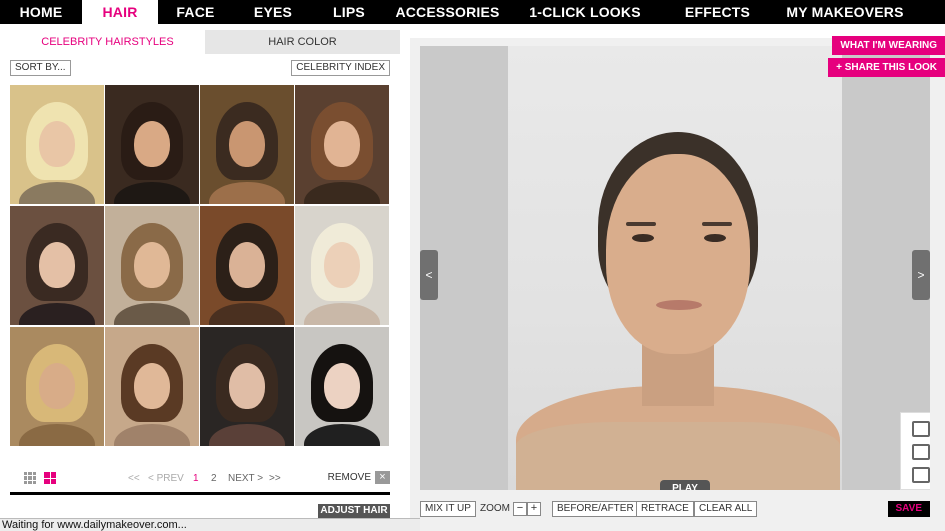  What do you see at coordinates (448, 509) in the screenshot?
I see `mix-it-up-button: MIX IT UP` at bounding box center [448, 509].